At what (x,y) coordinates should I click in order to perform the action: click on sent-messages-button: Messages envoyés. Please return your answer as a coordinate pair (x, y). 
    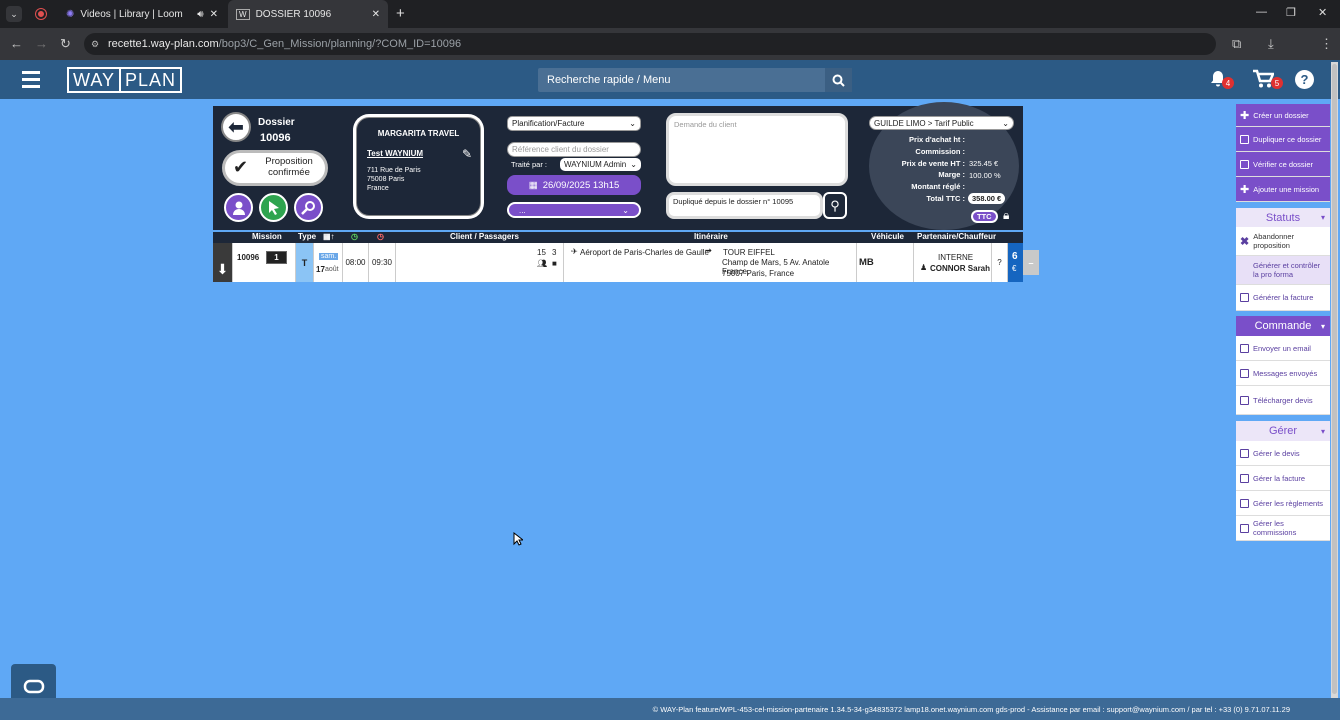
    Looking at the image, I should click on (1283, 373).